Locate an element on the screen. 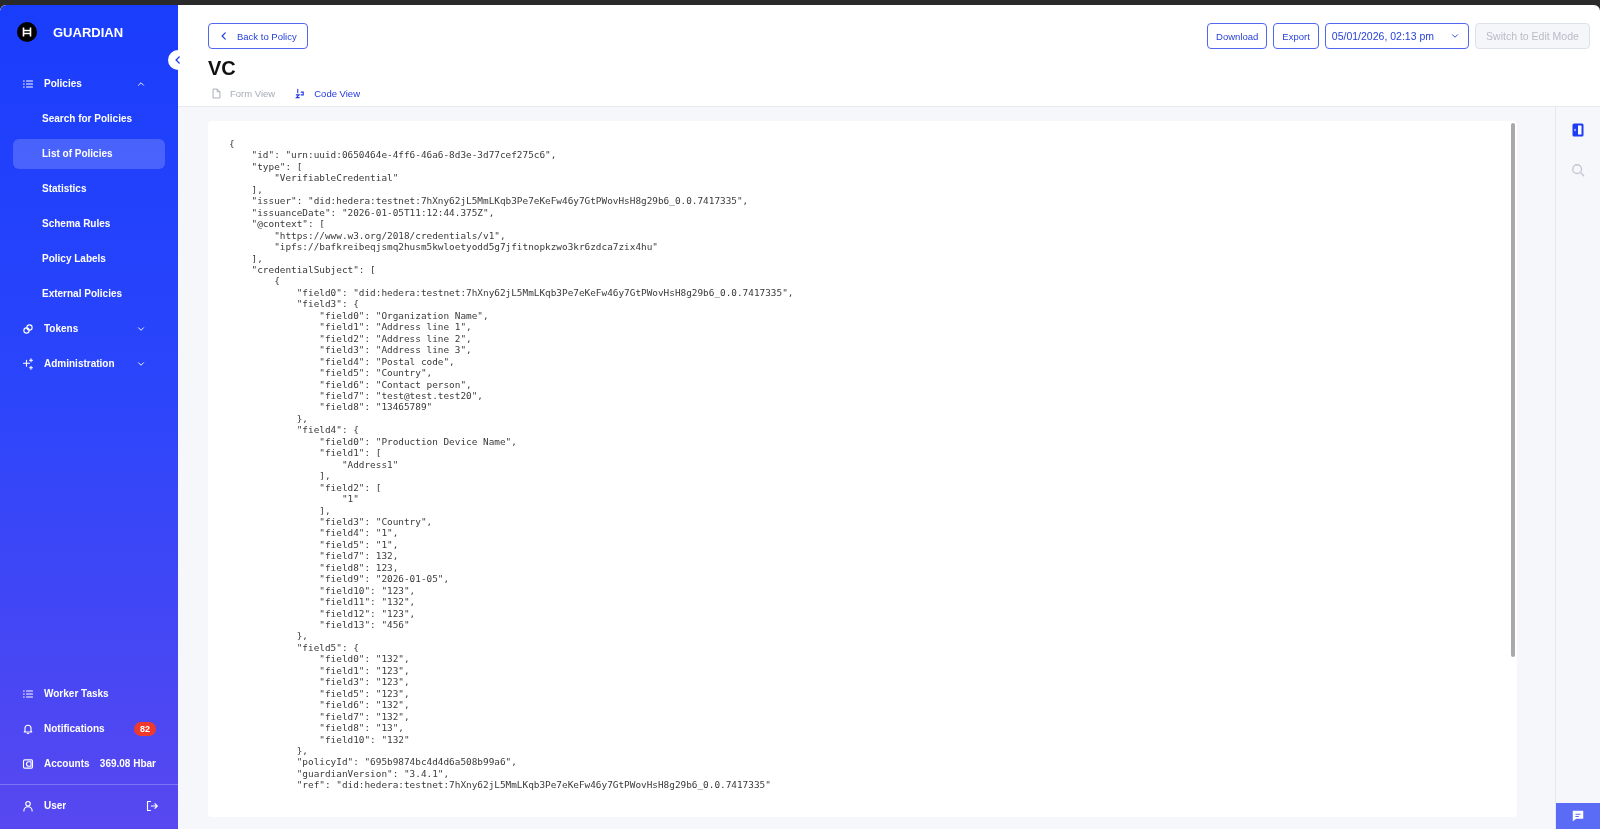 The width and height of the screenshot is (1600, 829). code-line: "field3": { is located at coordinates (327, 304).